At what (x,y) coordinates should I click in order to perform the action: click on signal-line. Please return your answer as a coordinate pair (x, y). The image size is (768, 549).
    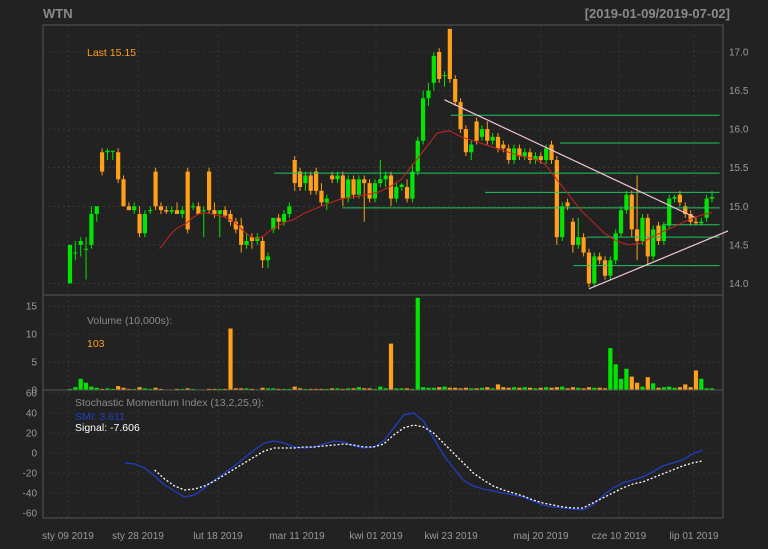
    Looking at the image, I should click on (428, 466).